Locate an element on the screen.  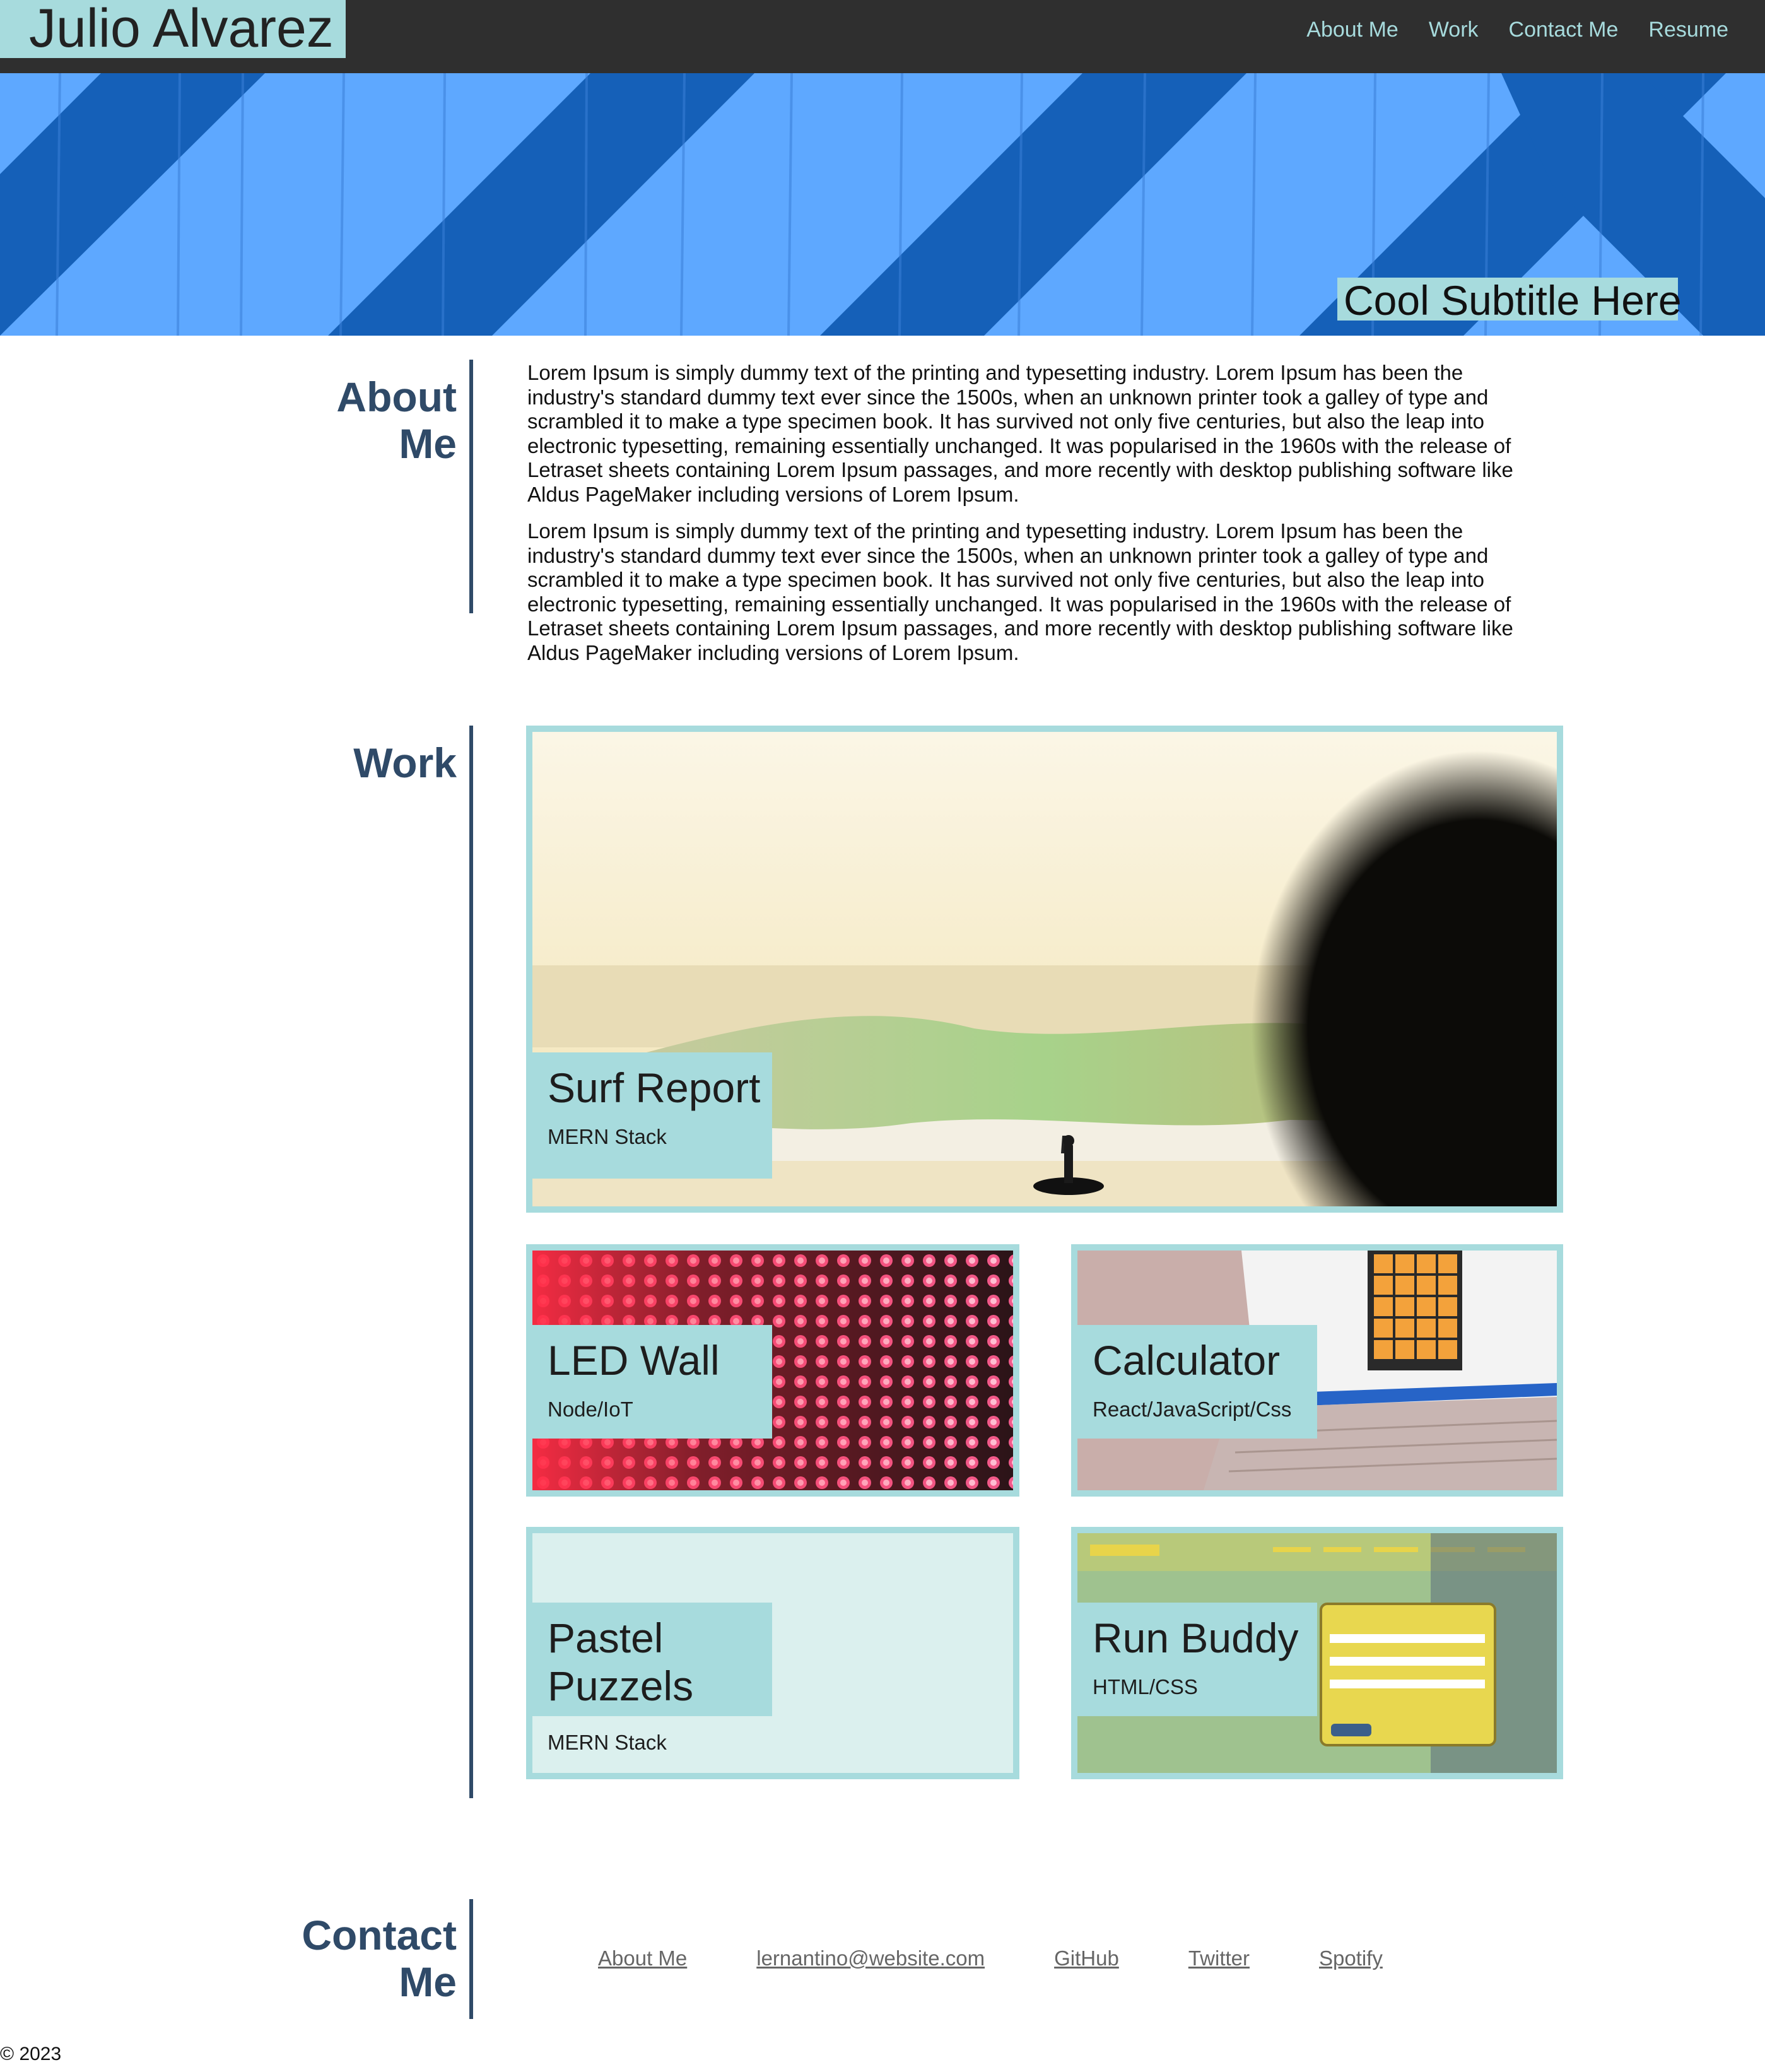
nav-resume: Resume is located at coordinates (1688, 30).